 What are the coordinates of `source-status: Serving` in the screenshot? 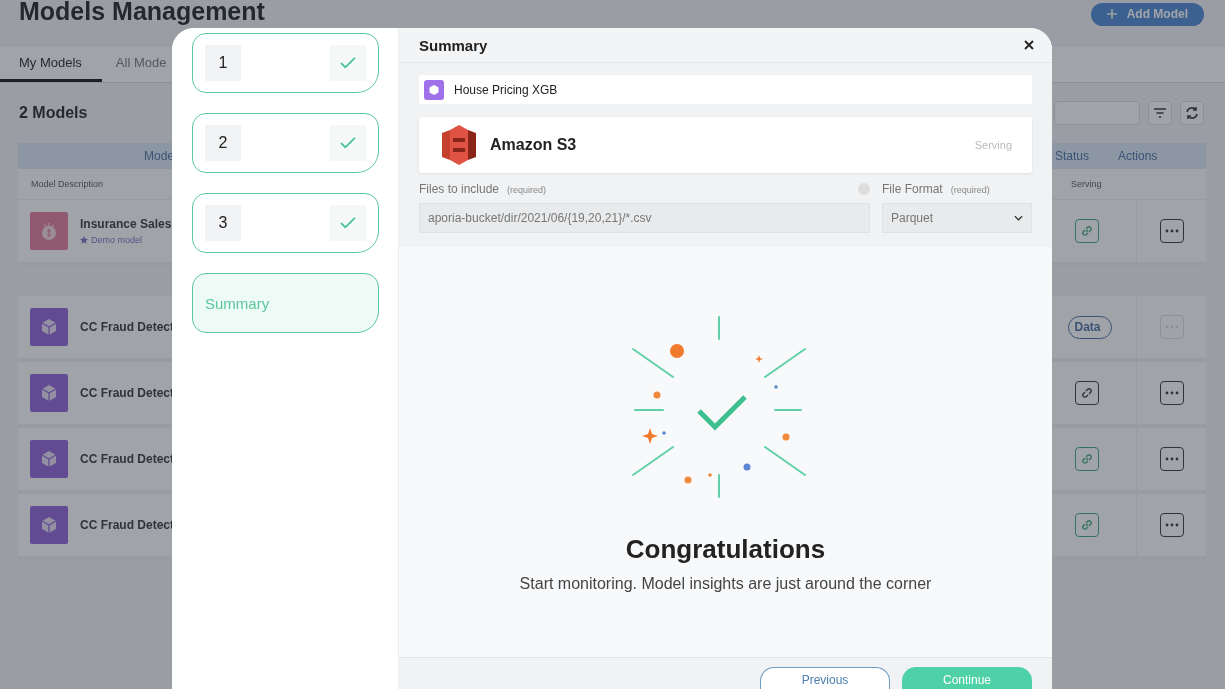 It's located at (993, 145).